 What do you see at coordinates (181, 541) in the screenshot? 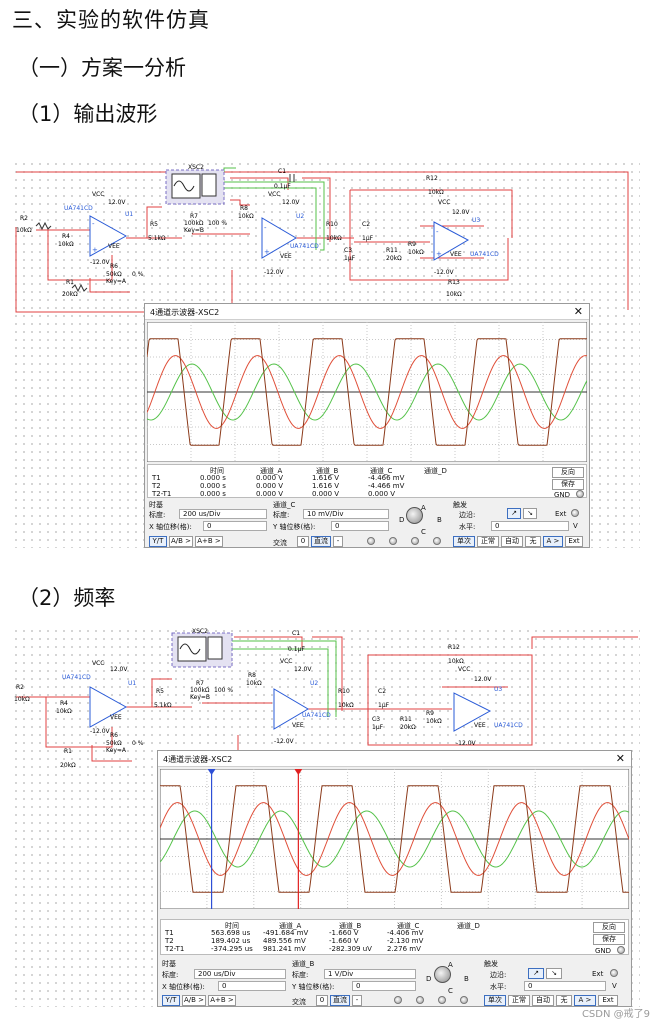
I see `ab-button: A/B >` at bounding box center [181, 541].